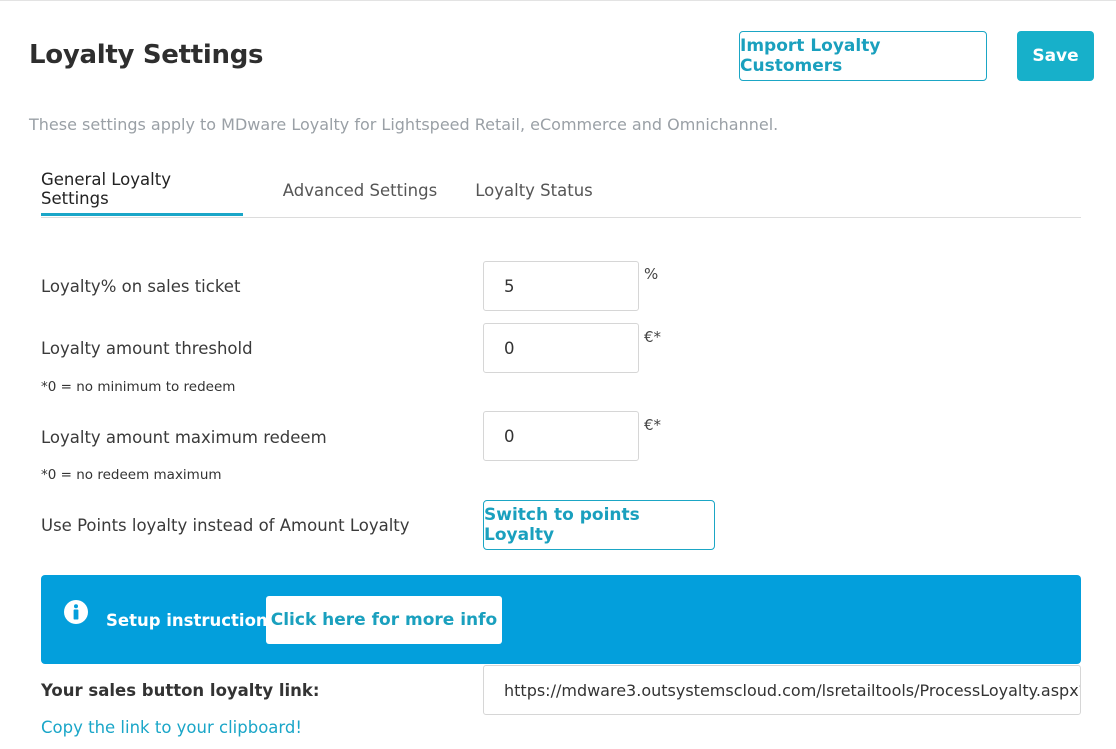  What do you see at coordinates (561, 217) in the screenshot?
I see `tabs-divider` at bounding box center [561, 217].